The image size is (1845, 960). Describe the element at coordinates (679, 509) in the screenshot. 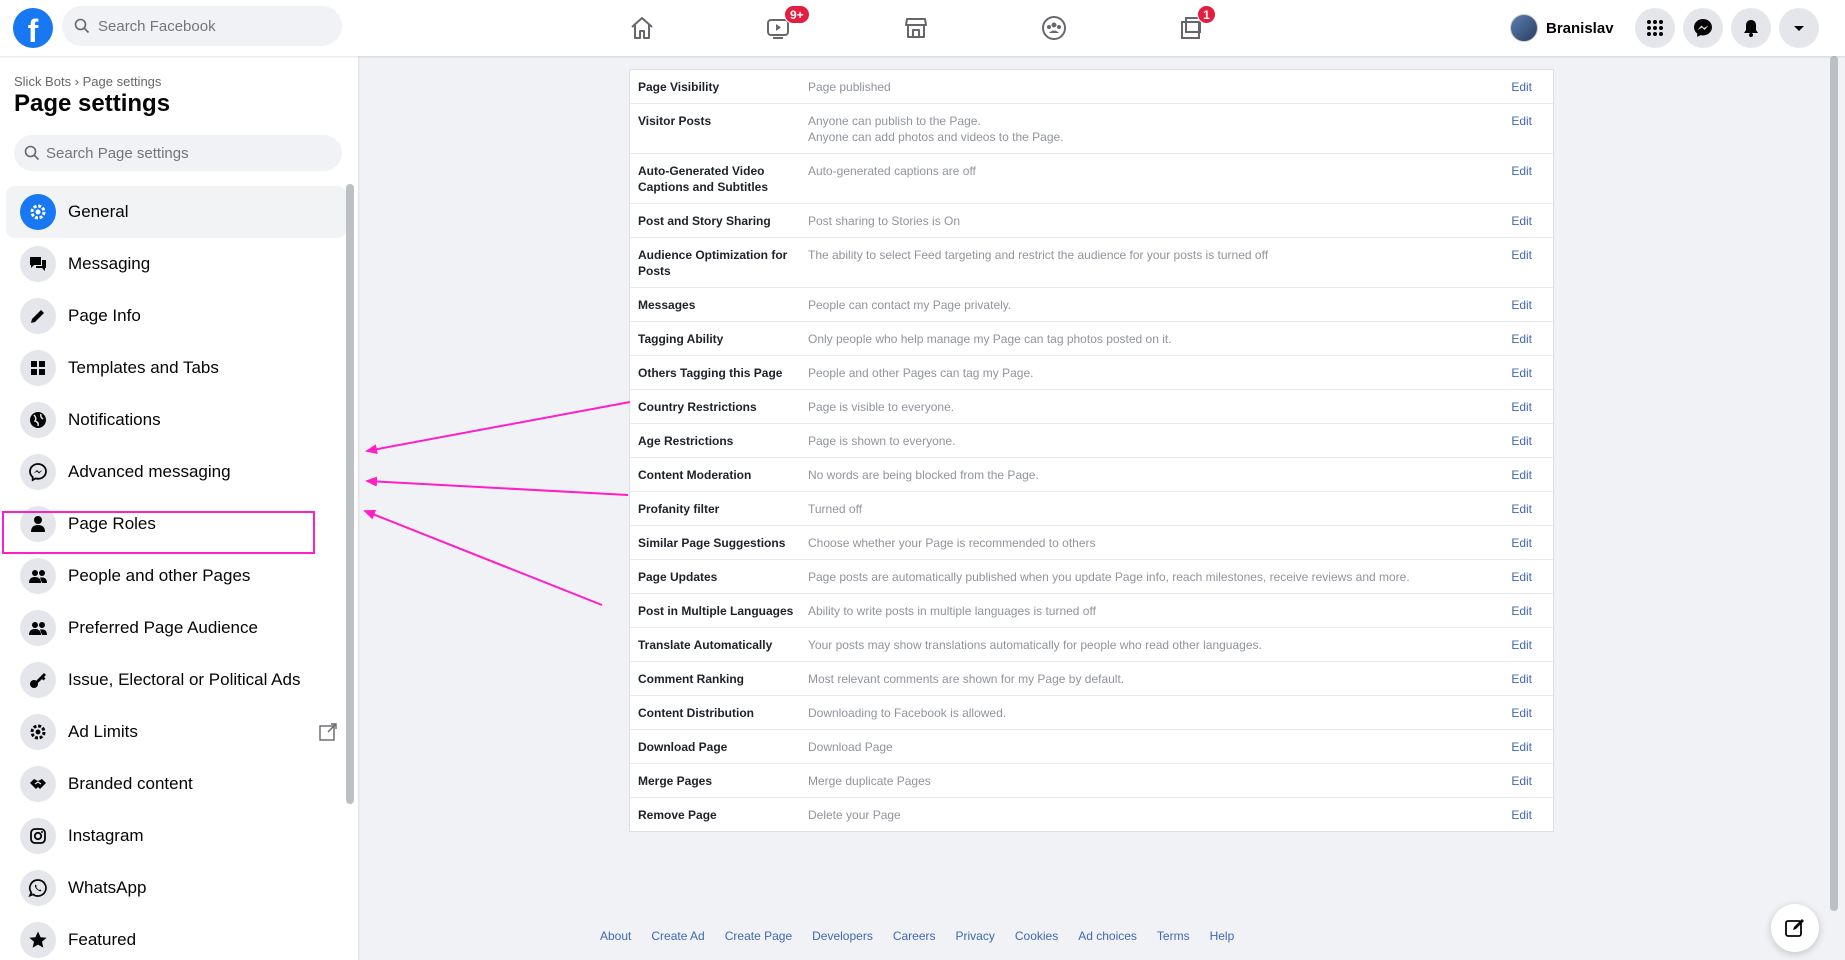

I see `setting-name: Profanity filter` at that location.